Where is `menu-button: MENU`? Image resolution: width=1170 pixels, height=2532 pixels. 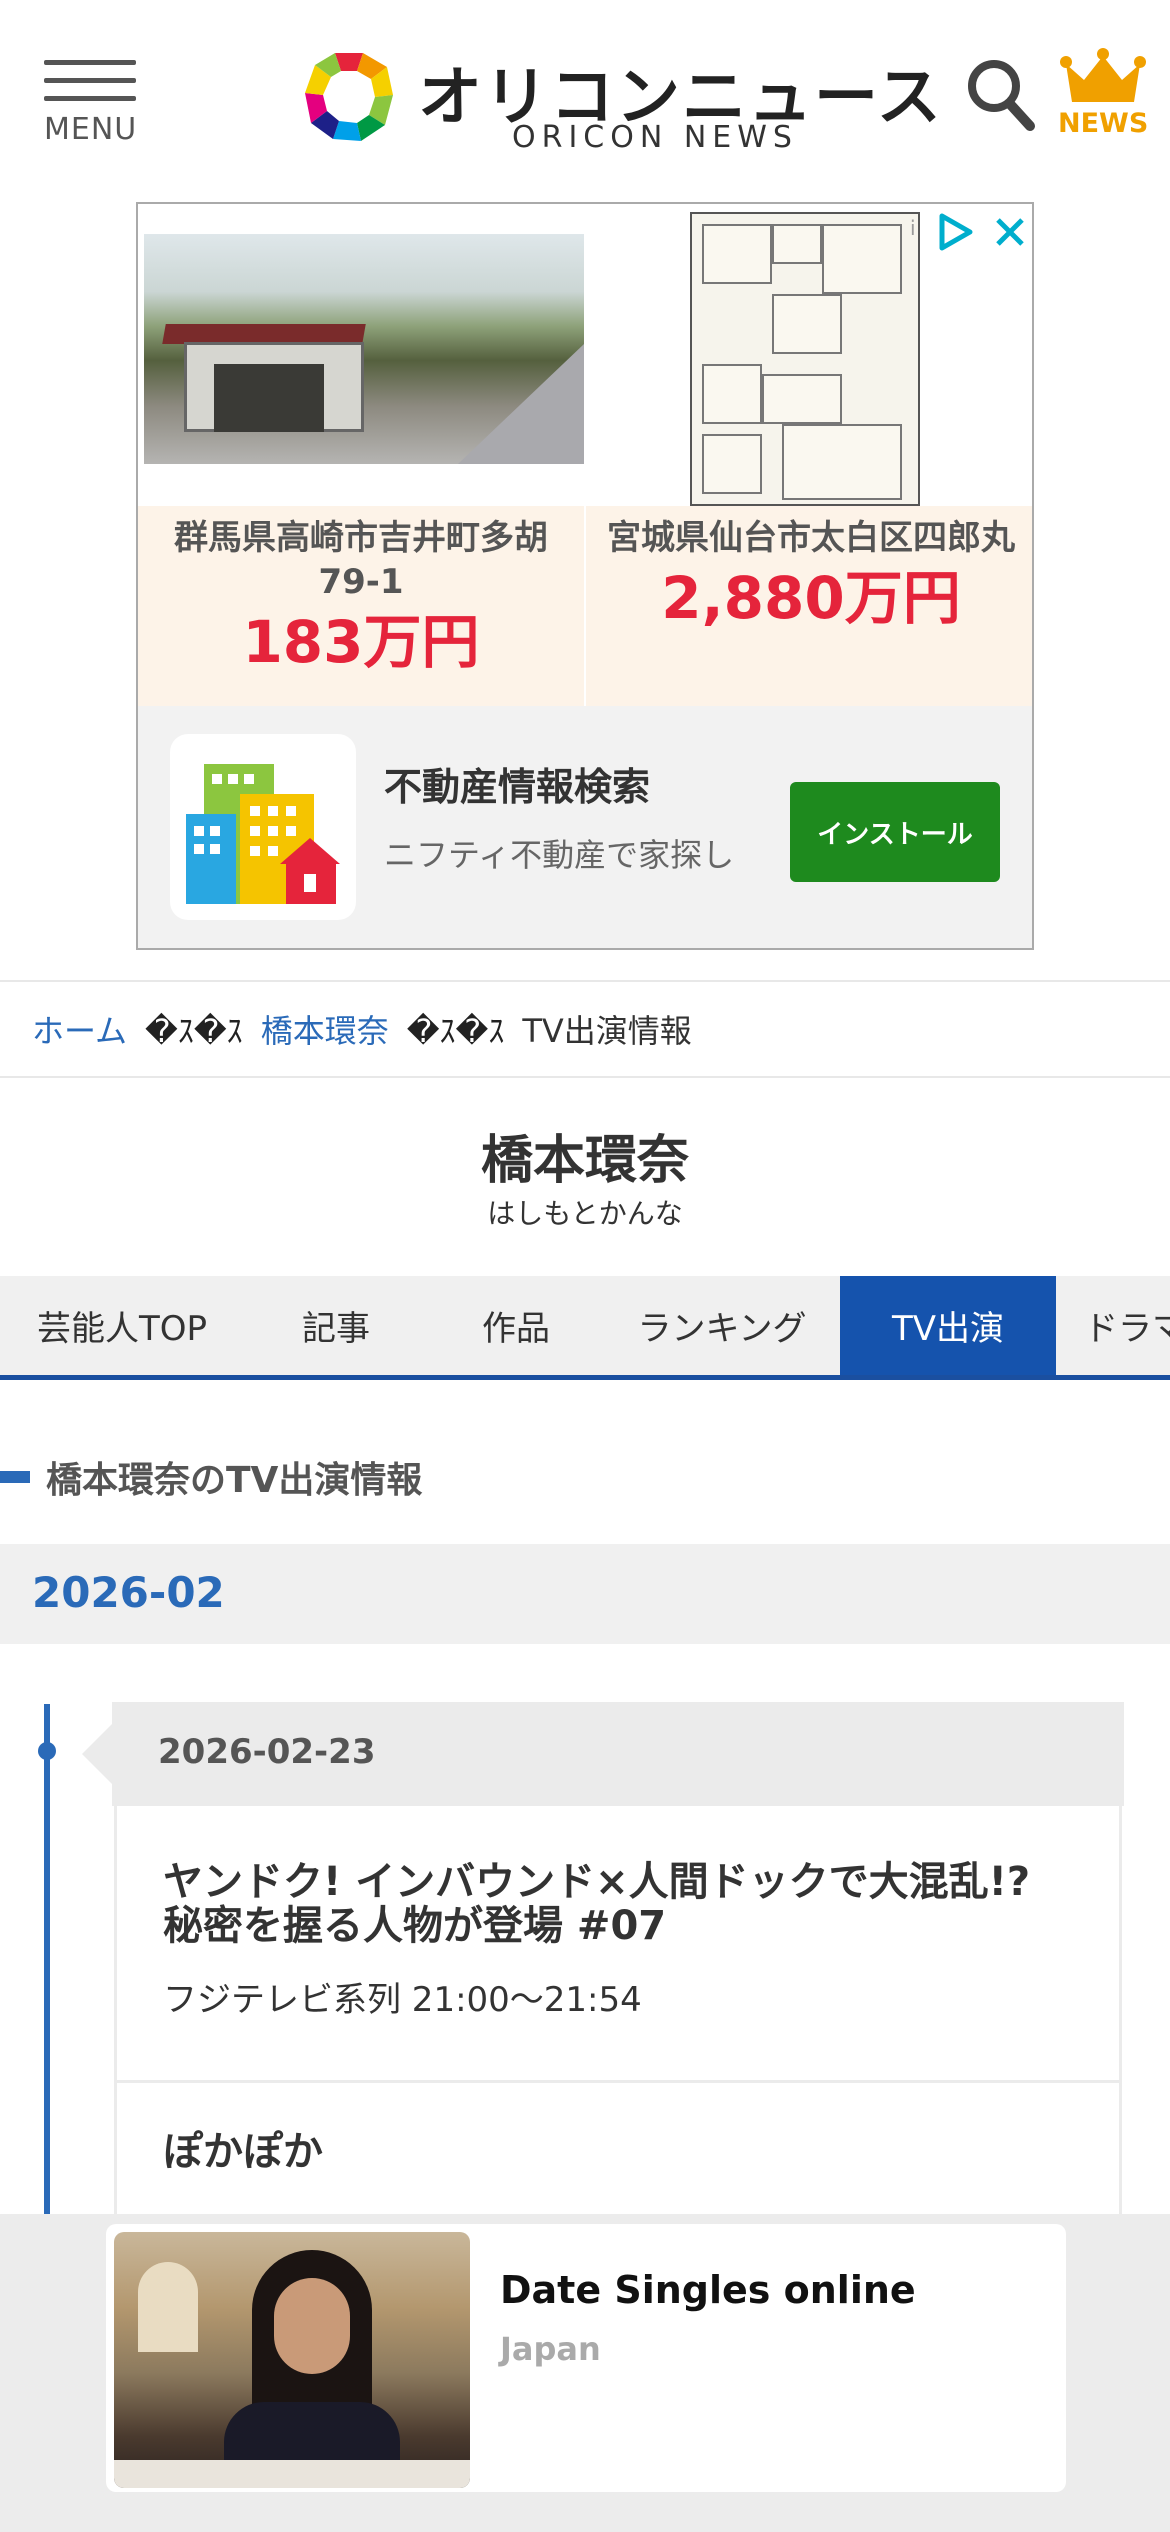
menu-button: MENU is located at coordinates (91, 101).